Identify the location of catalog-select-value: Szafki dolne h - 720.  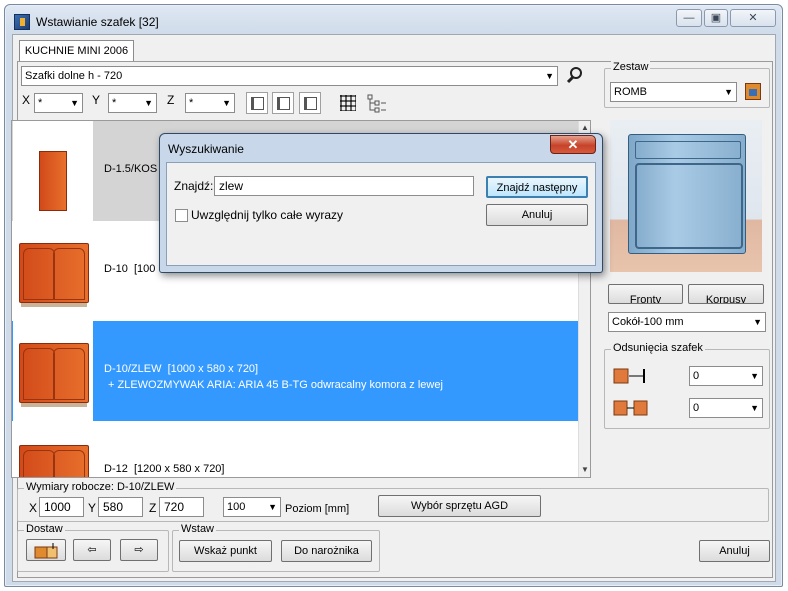
(74, 76).